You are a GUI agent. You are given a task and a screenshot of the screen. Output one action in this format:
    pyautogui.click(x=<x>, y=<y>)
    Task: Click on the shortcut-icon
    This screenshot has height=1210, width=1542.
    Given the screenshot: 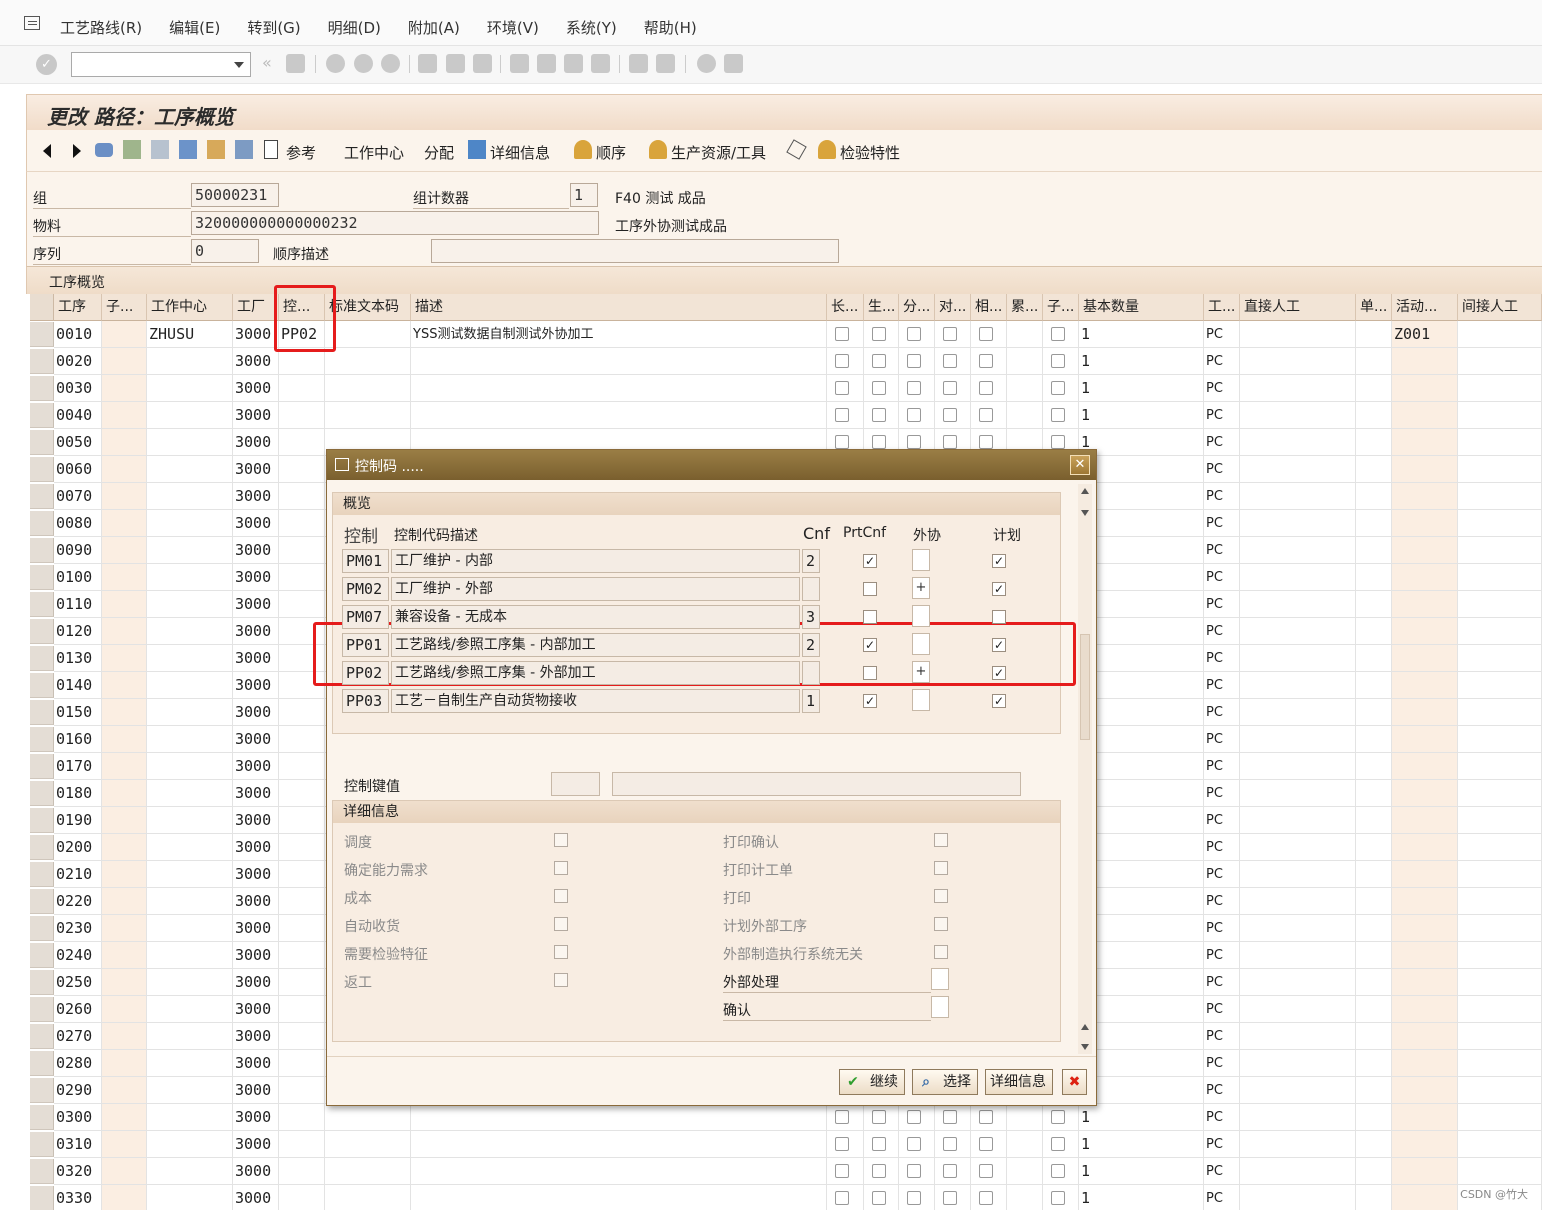 What is the action you would take?
    pyautogui.click(x=665, y=63)
    